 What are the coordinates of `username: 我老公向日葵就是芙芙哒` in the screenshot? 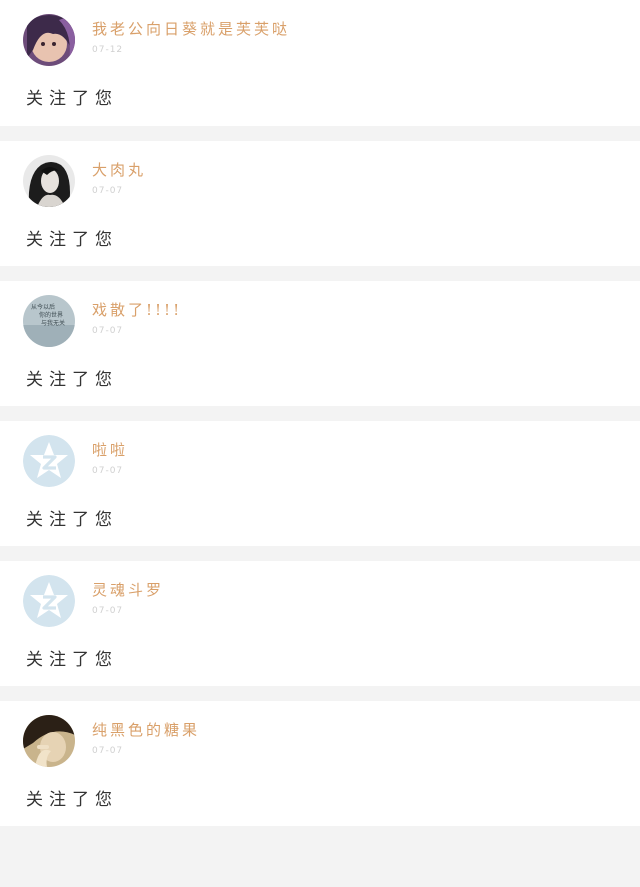 It's located at (191, 28).